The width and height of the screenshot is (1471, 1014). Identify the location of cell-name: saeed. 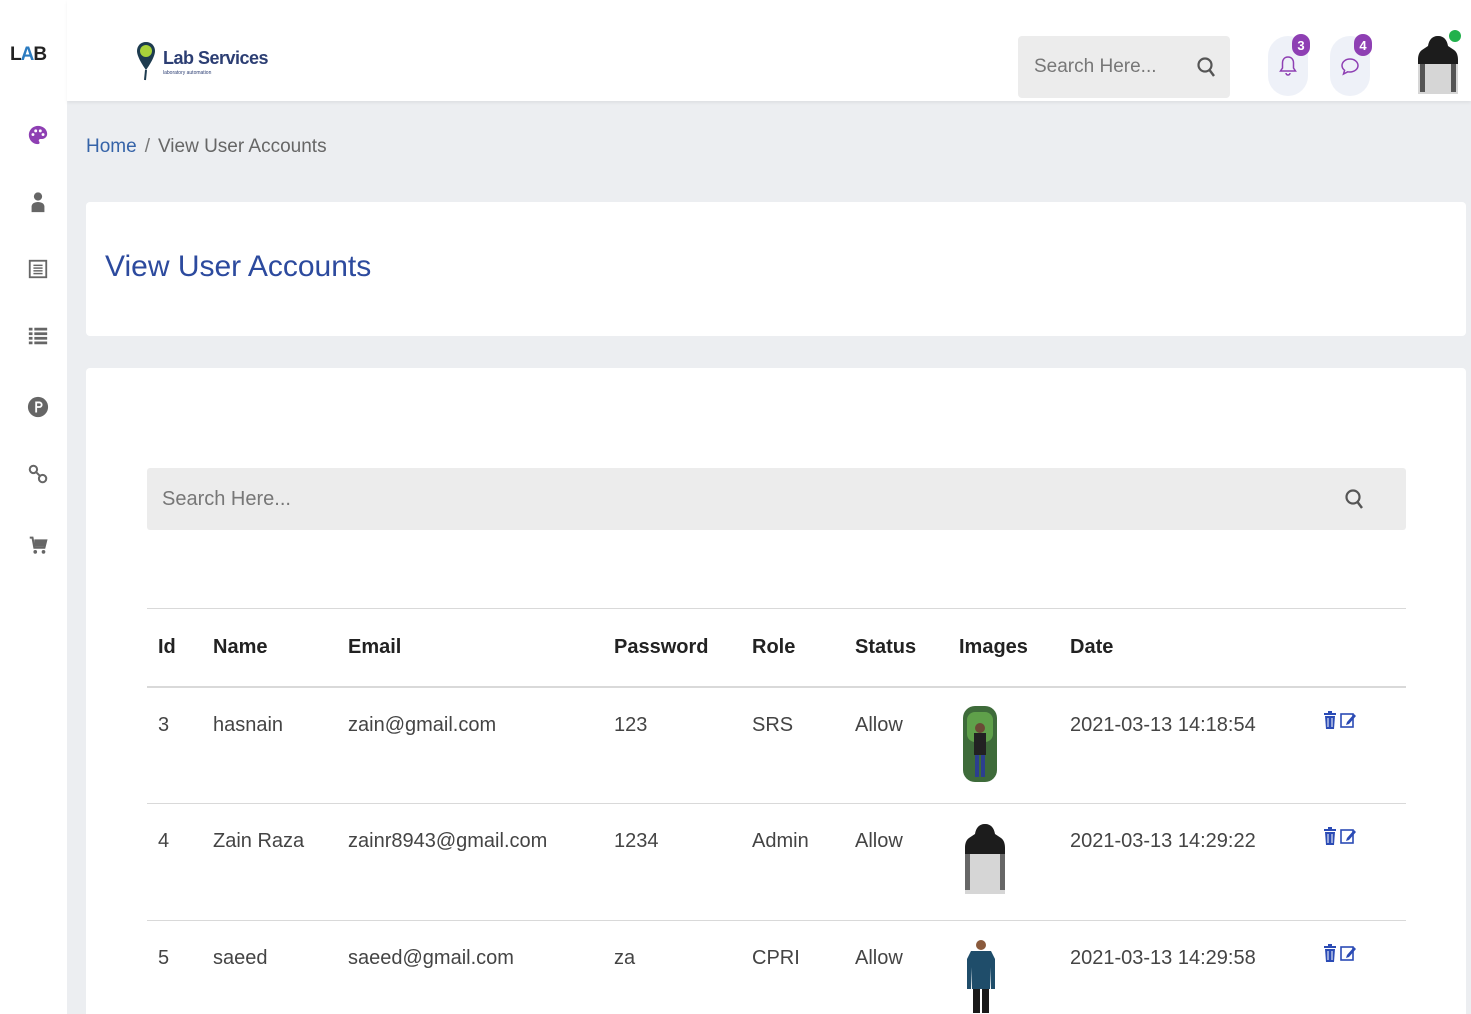
(240, 958).